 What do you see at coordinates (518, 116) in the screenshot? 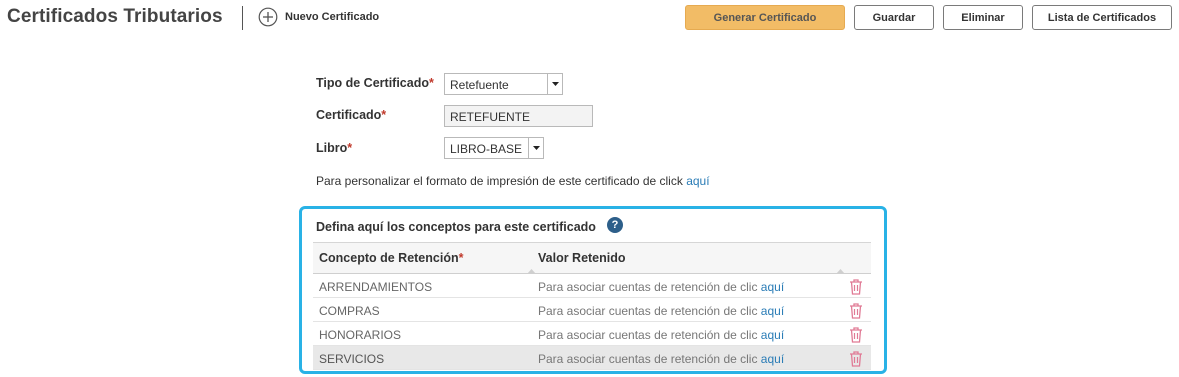
I see `certificate-input: RETEFUENTE` at bounding box center [518, 116].